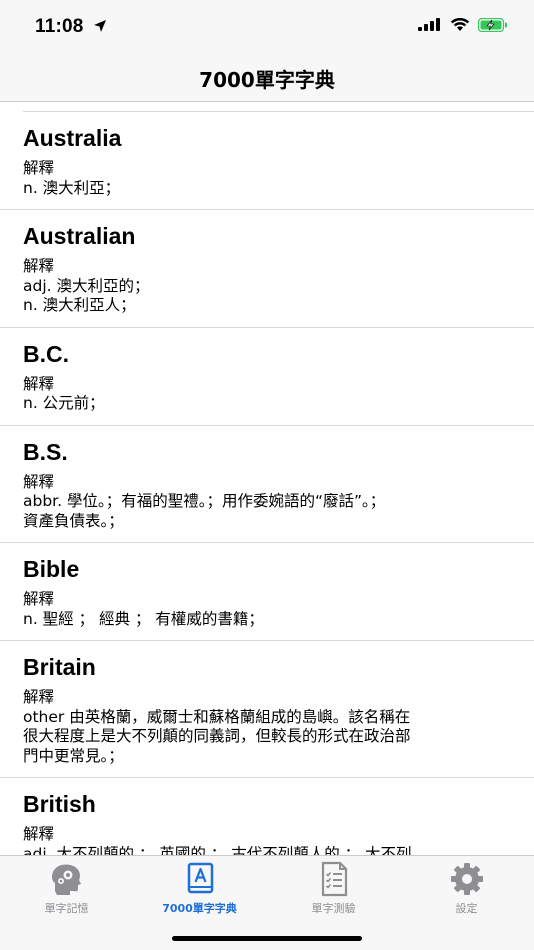 This screenshot has height=950, width=534. I want to click on head-gears-icon, so click(66, 879).